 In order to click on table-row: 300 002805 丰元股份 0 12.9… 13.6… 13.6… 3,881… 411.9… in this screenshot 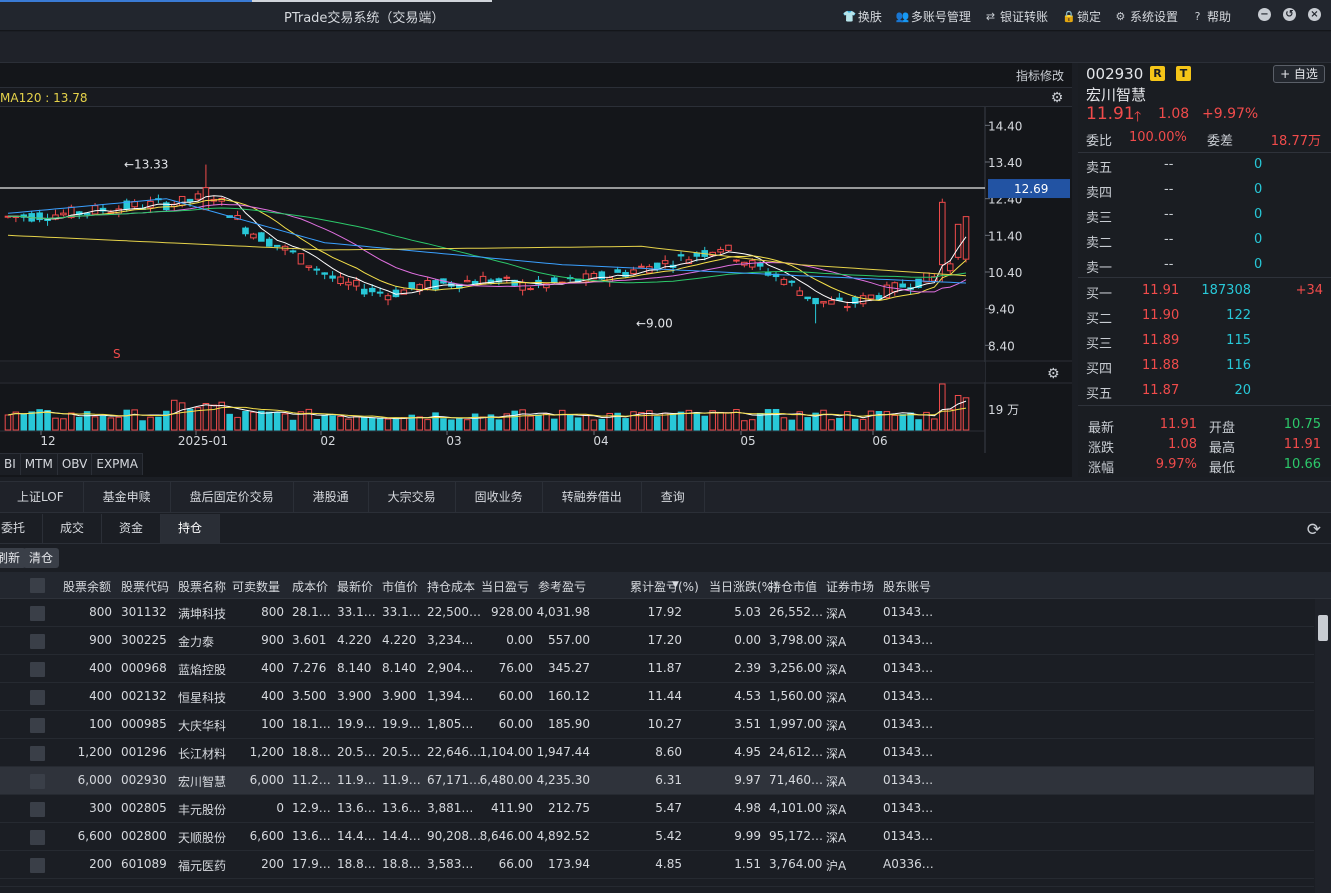, I will do `click(657, 809)`.